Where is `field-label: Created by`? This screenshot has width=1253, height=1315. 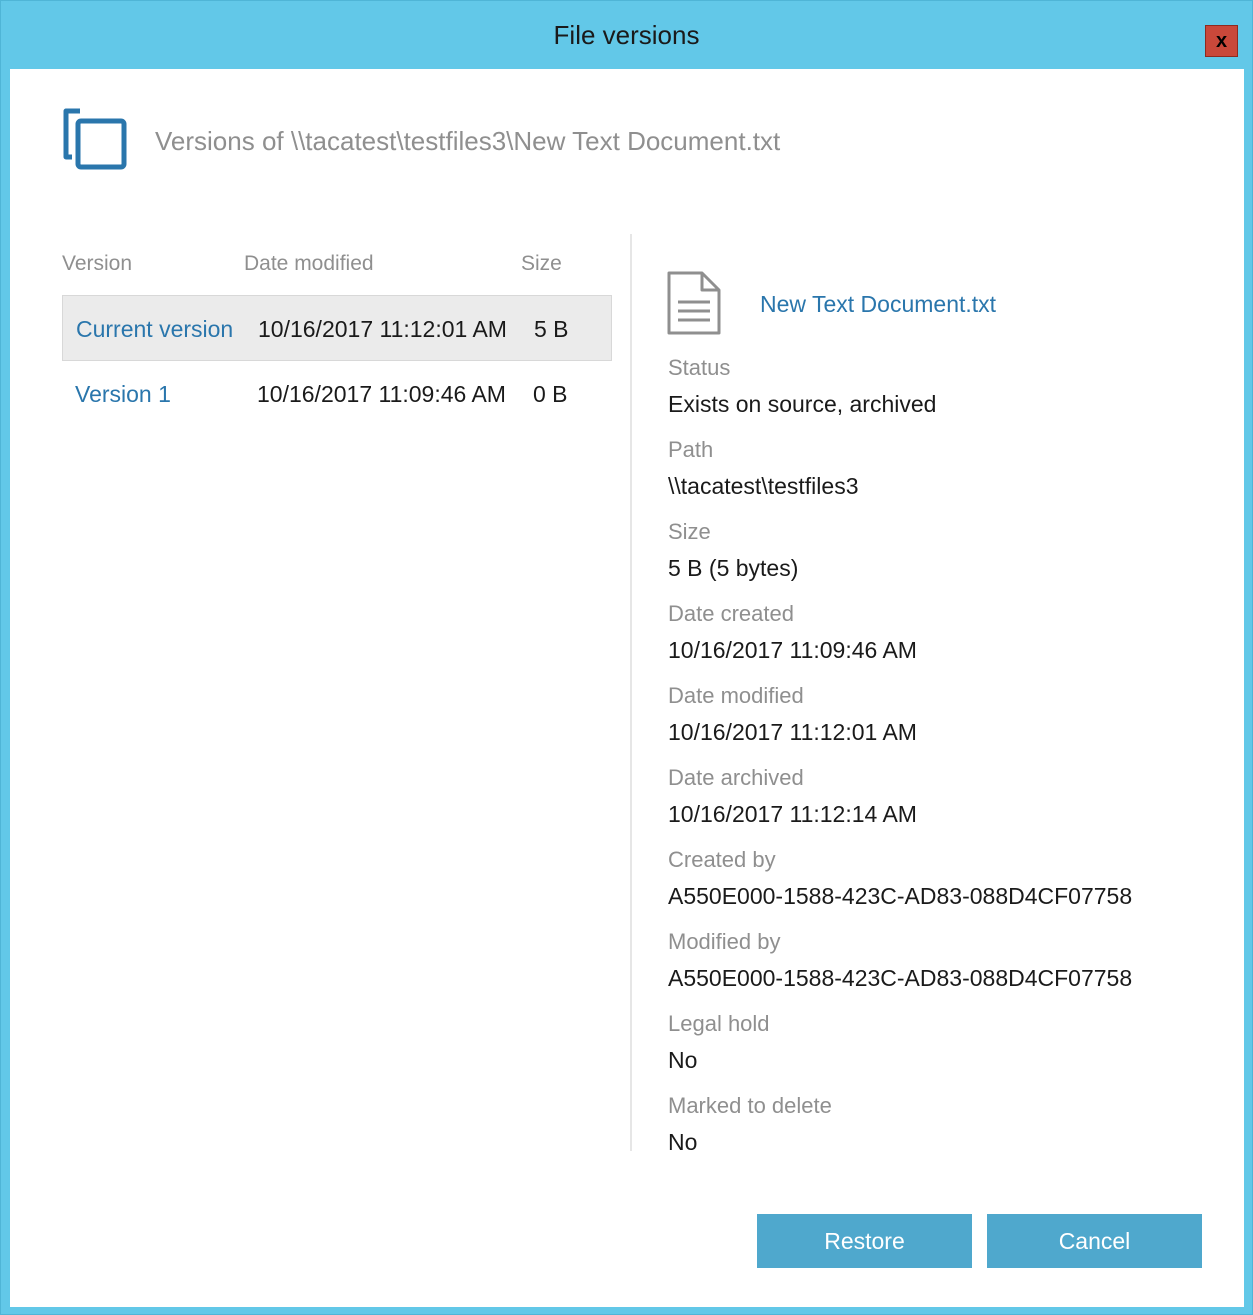
field-label: Created by is located at coordinates (722, 859).